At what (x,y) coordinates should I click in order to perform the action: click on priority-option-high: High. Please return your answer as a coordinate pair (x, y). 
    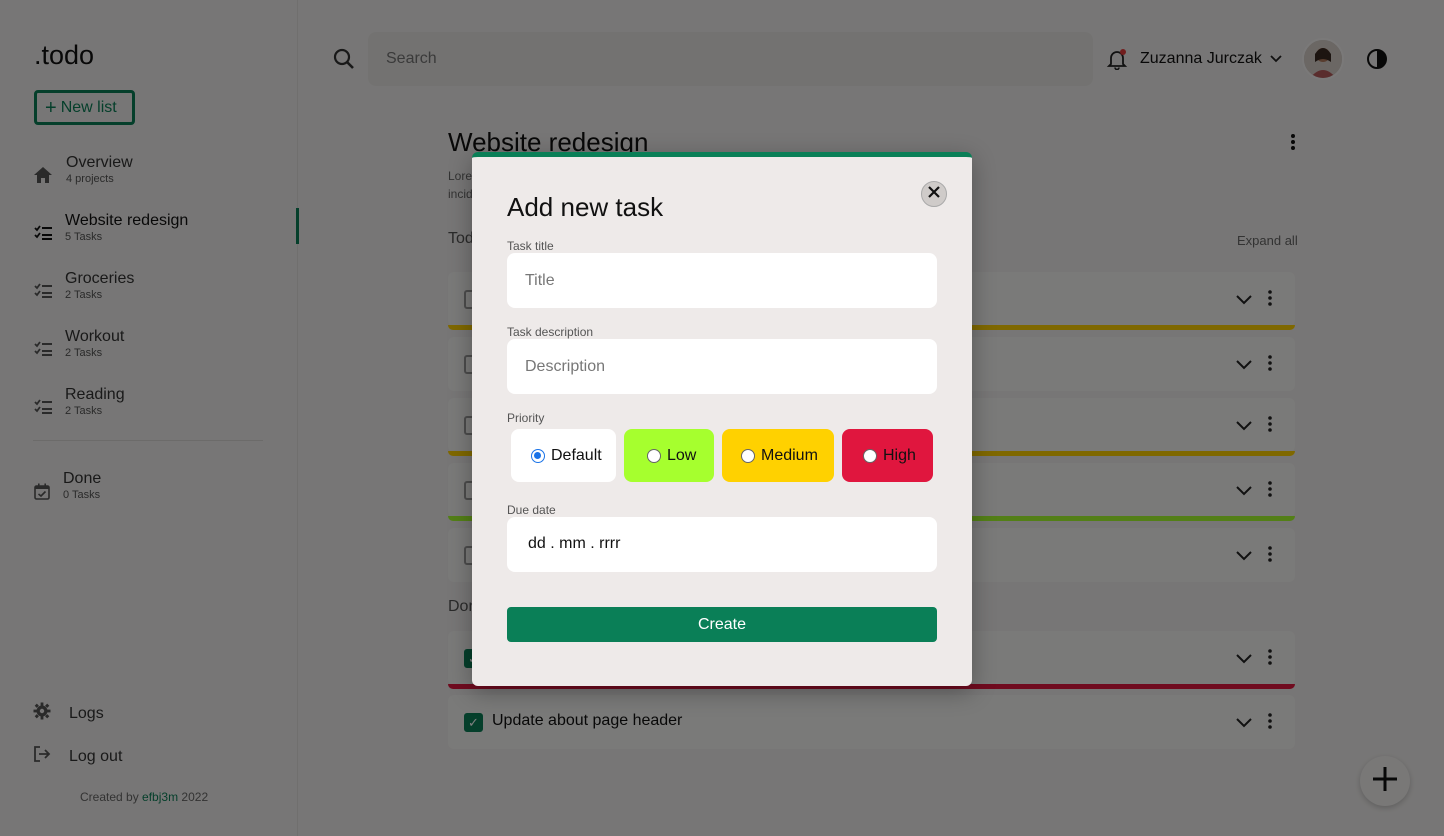
    Looking at the image, I should click on (887, 455).